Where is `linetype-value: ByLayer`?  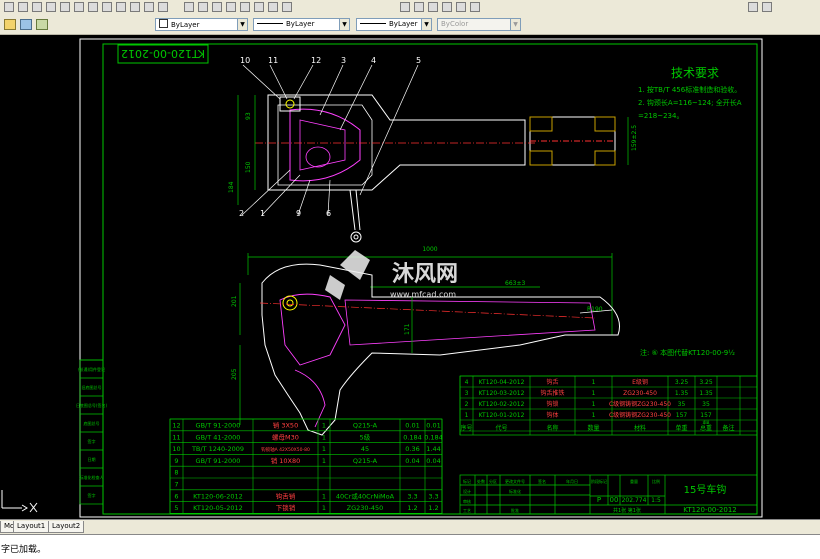
linetype-value: ByLayer is located at coordinates (300, 24).